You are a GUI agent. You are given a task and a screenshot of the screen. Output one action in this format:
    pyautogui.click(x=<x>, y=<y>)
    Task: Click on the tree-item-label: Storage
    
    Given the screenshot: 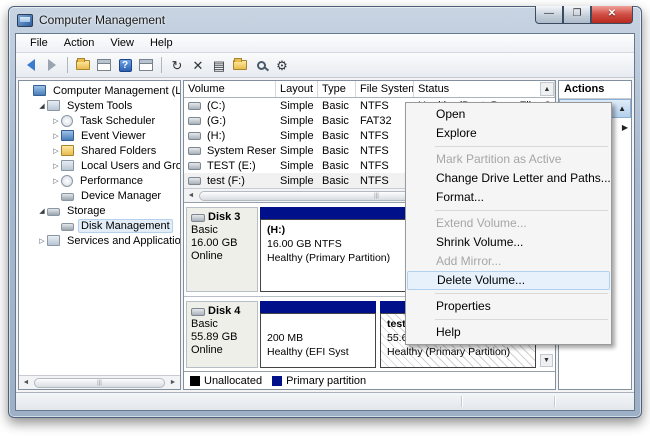 What is the action you would take?
    pyautogui.click(x=86, y=210)
    